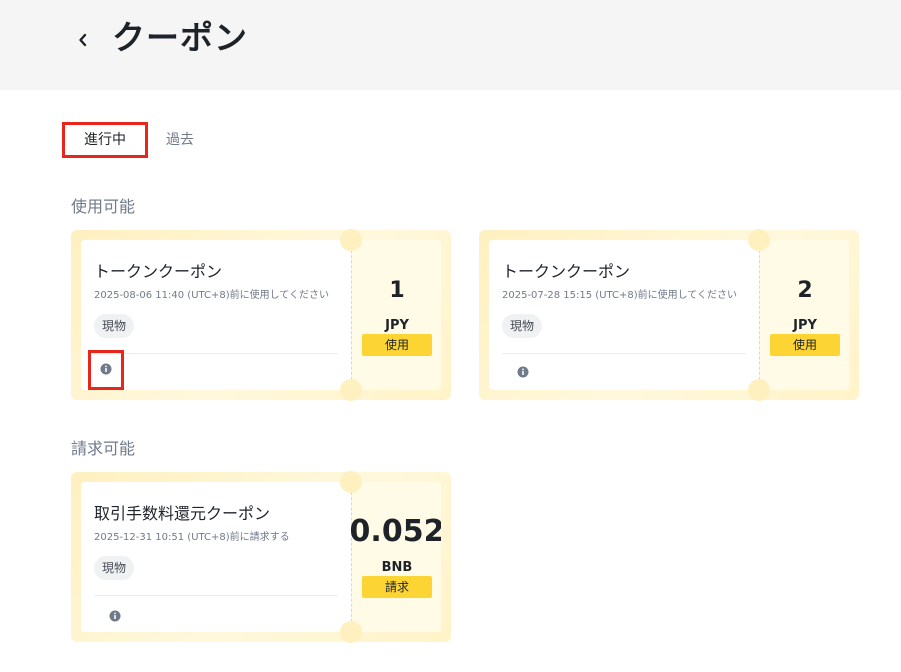 This screenshot has width=901, height=672. What do you see at coordinates (450, 45) in the screenshot?
I see `page-header: クーポン` at bounding box center [450, 45].